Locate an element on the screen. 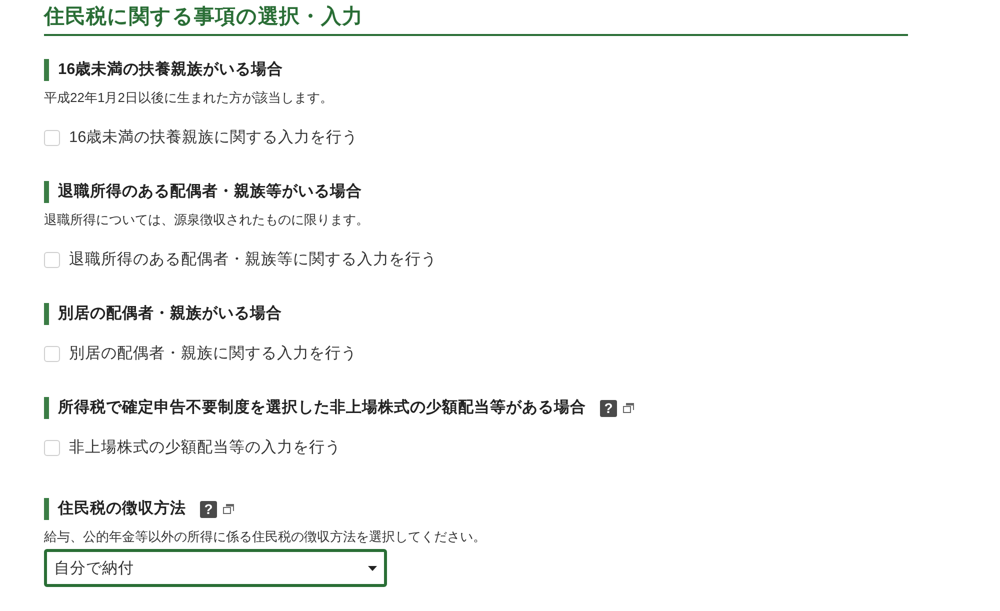  section-note: 給与、公的年金等以外の所得に係る住民税の徴収方法を選択してください。 is located at coordinates (265, 537).